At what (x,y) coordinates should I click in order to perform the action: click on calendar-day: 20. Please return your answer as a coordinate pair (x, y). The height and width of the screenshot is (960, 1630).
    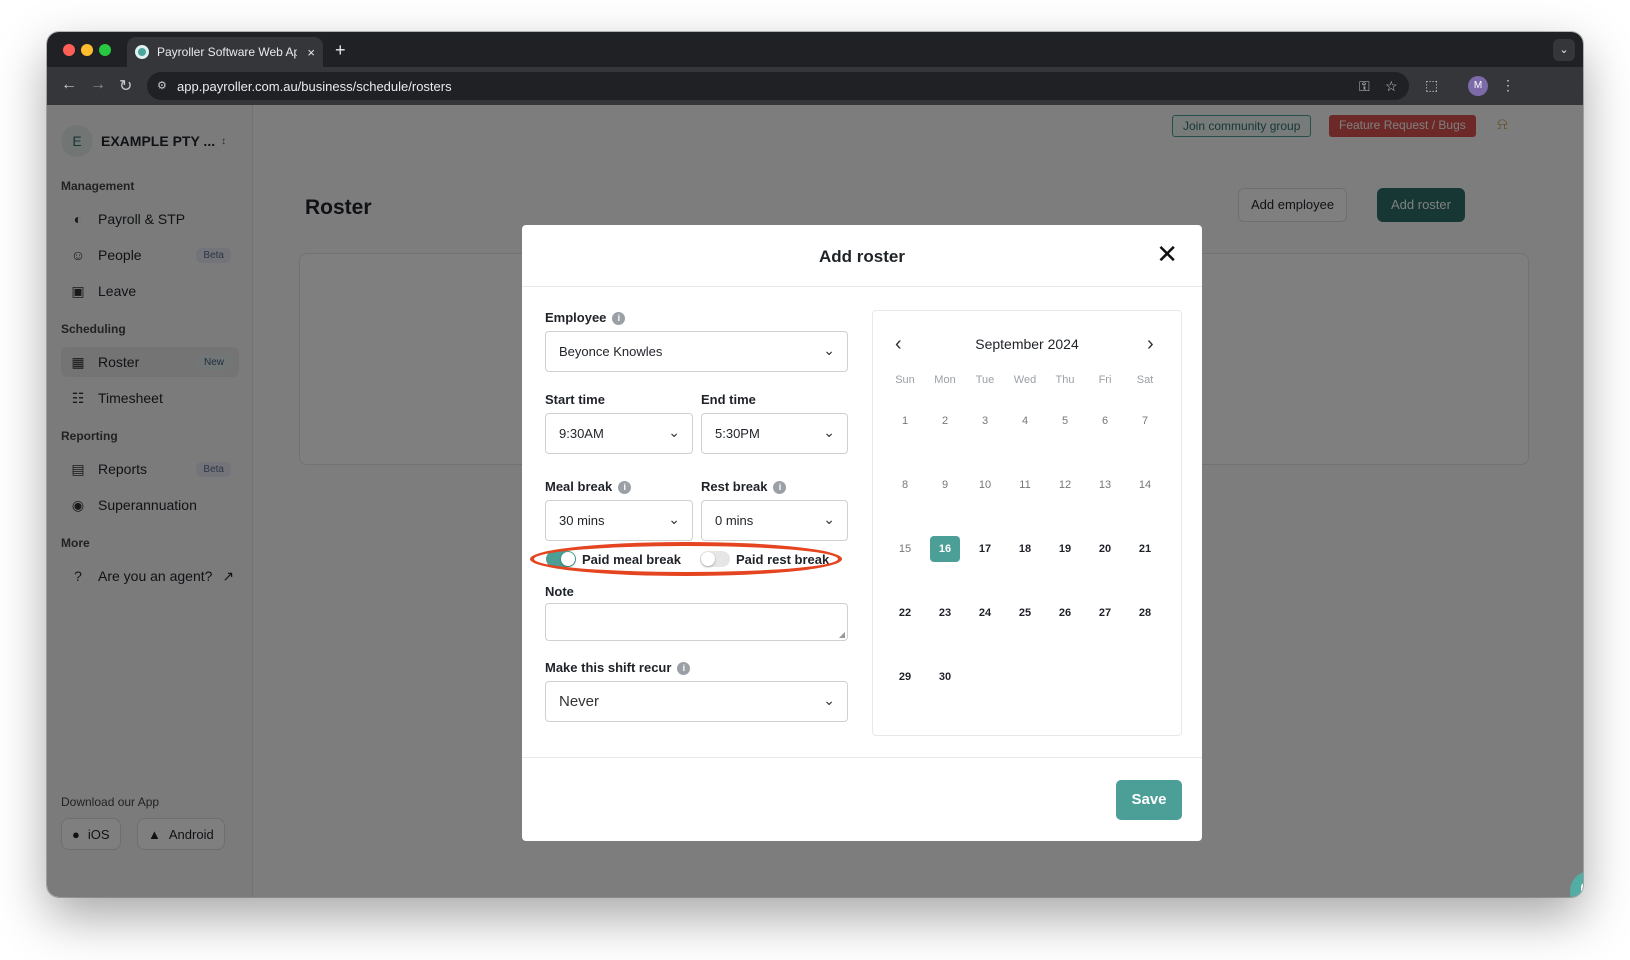
    Looking at the image, I should click on (1105, 549).